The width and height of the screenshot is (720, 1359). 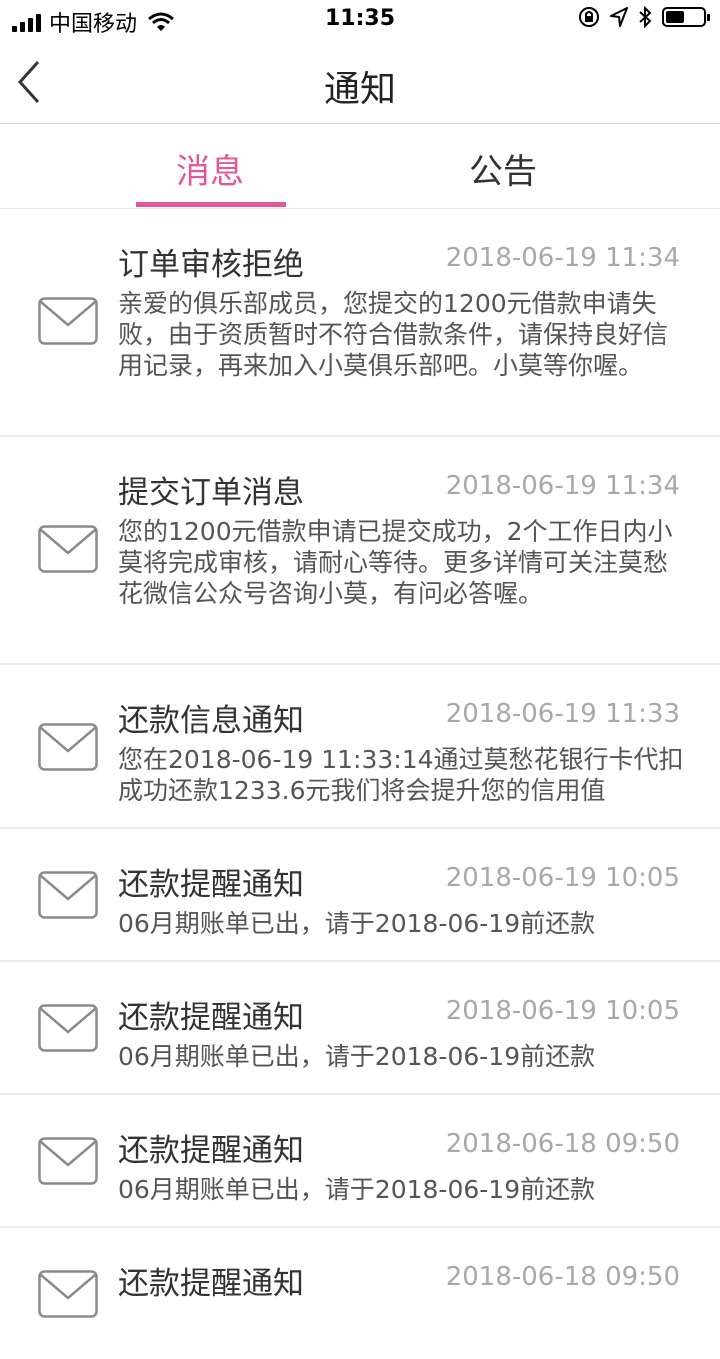 I want to click on orientation-lock-icon, so click(x=589, y=17).